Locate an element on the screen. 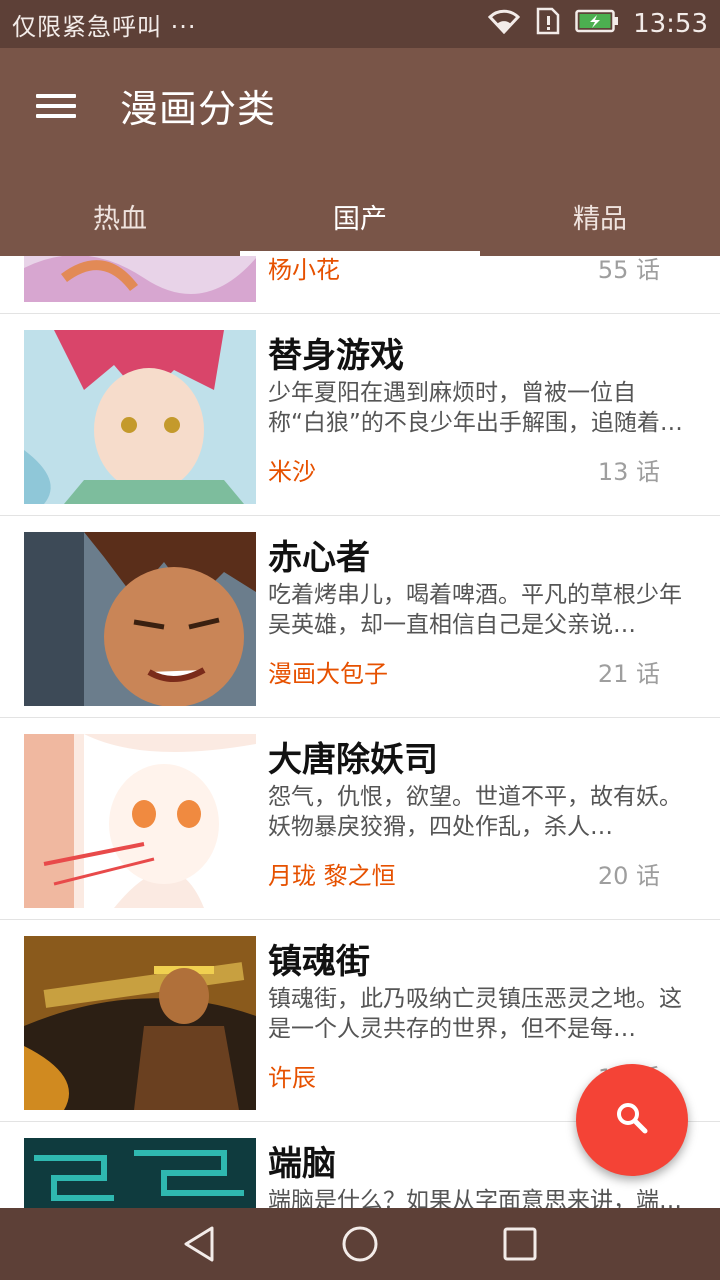 This screenshot has width=720, height=1280. comic-chapter-count: 20 话 is located at coordinates (628, 876).